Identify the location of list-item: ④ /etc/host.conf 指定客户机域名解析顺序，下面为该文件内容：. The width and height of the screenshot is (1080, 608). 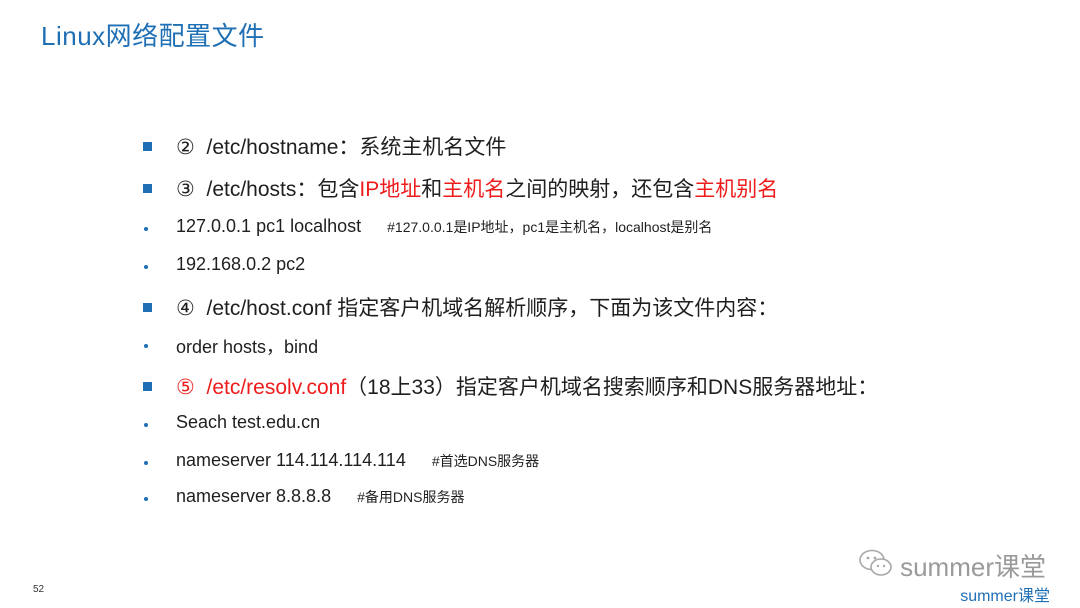
(477, 307).